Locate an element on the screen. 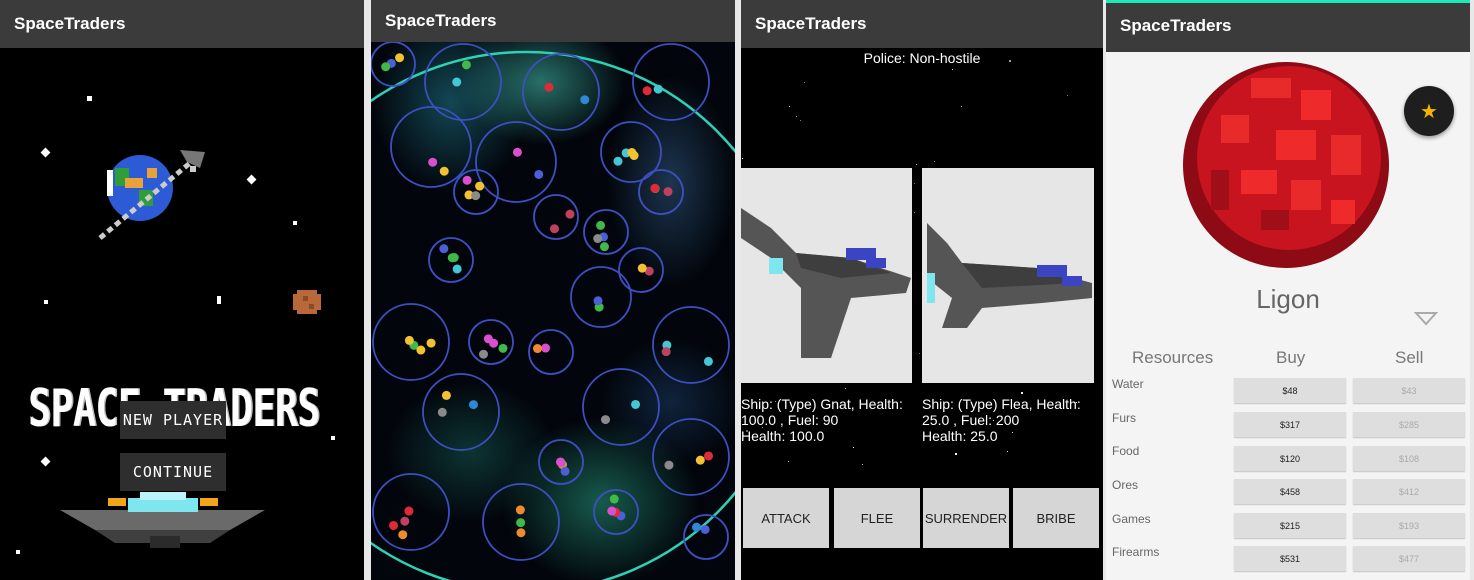 The image size is (1474, 580). new-player-button: NEW PLAYER is located at coordinates (173, 420).